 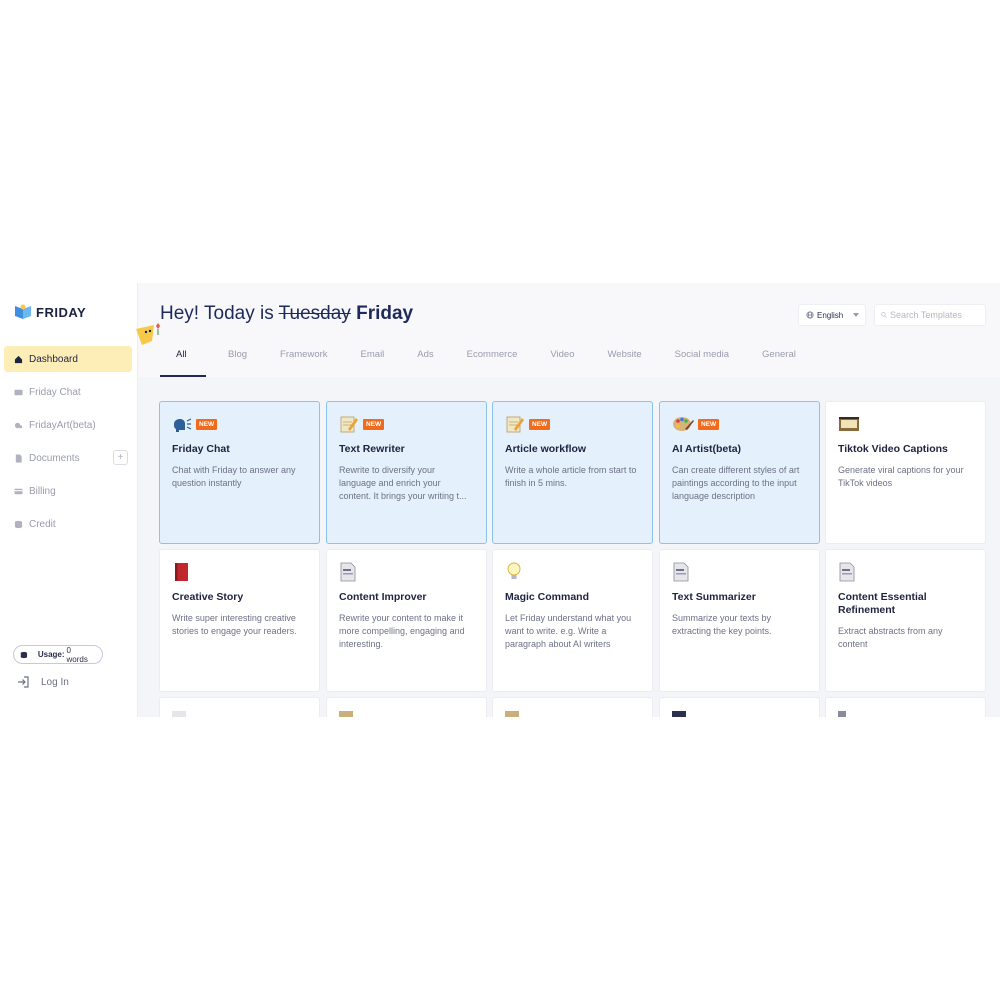 What do you see at coordinates (23, 682) in the screenshot?
I see `login-icon` at bounding box center [23, 682].